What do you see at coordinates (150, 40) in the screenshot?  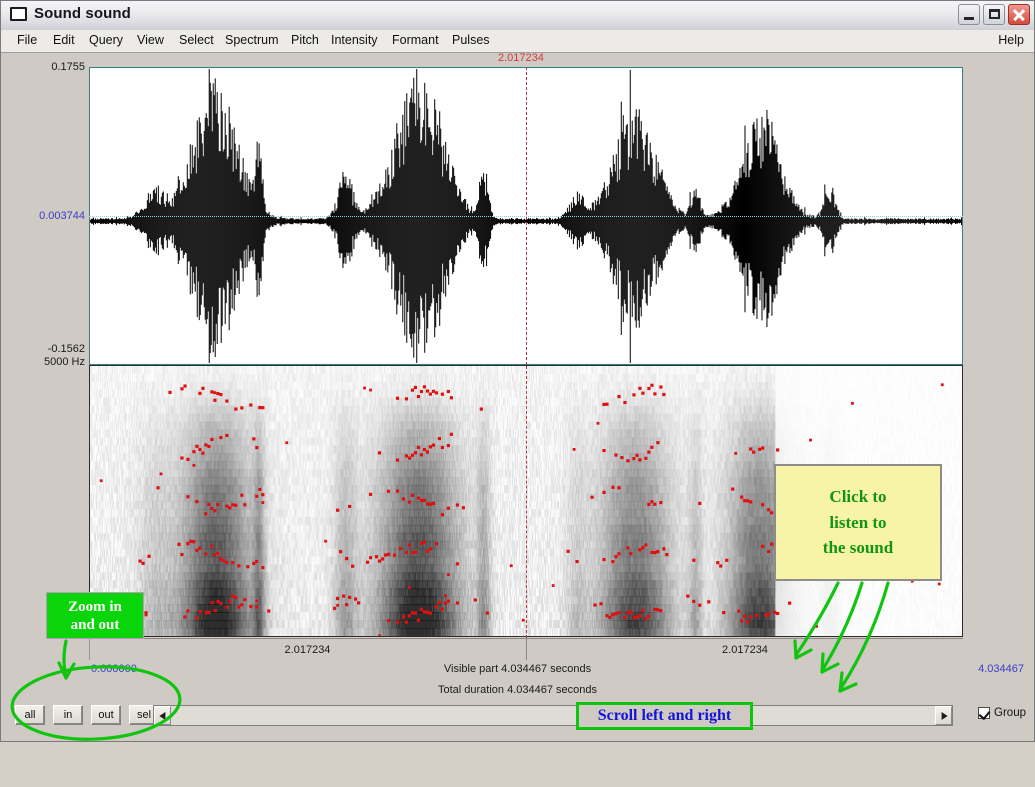 I see `menu-view: View` at bounding box center [150, 40].